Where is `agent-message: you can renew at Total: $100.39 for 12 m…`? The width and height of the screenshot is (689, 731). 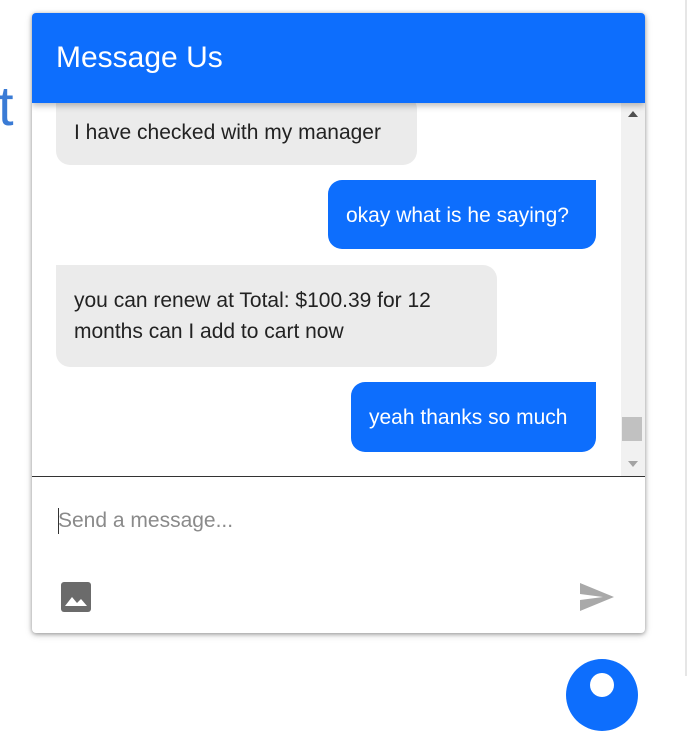 agent-message: you can renew at Total: $100.39 for 12 m… is located at coordinates (276, 316).